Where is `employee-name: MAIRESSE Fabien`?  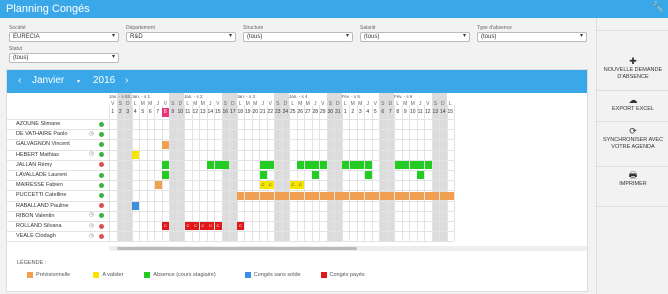
employee-name: MAIRESSE Fabien is located at coordinates (39, 185).